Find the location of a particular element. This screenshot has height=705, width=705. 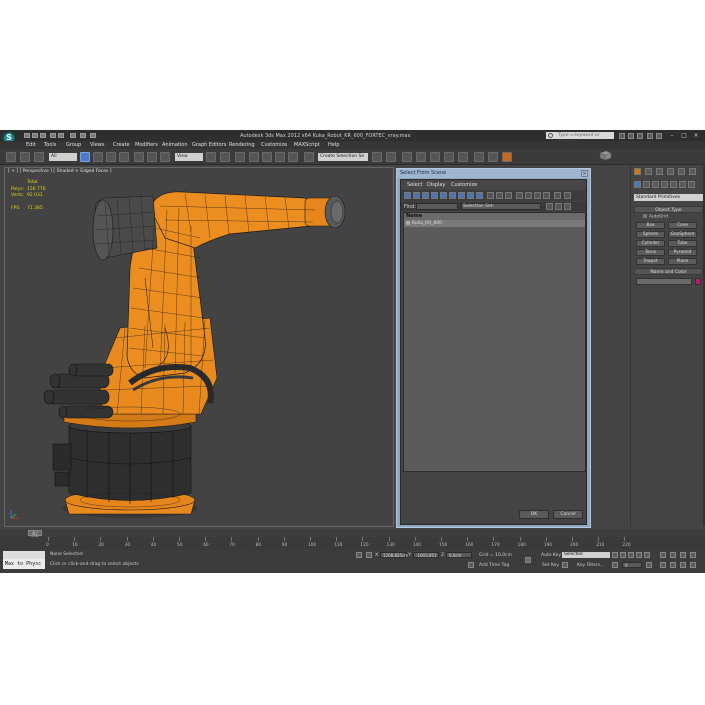

save-file-icon is located at coordinates (43, 135).